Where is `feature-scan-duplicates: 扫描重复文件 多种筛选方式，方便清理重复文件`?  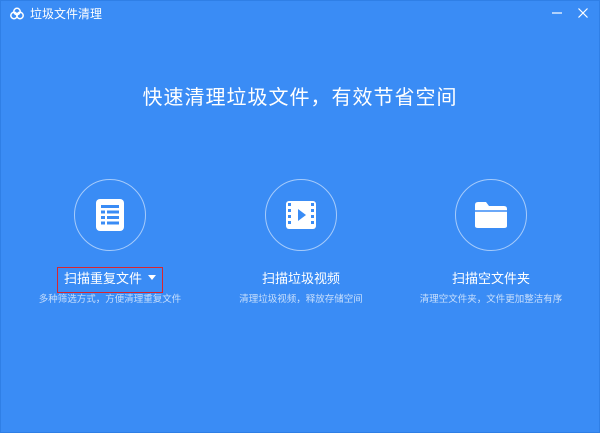 feature-scan-duplicates: 扫描重复文件 多种筛选方式，方便清理重复文件 is located at coordinates (110, 249).